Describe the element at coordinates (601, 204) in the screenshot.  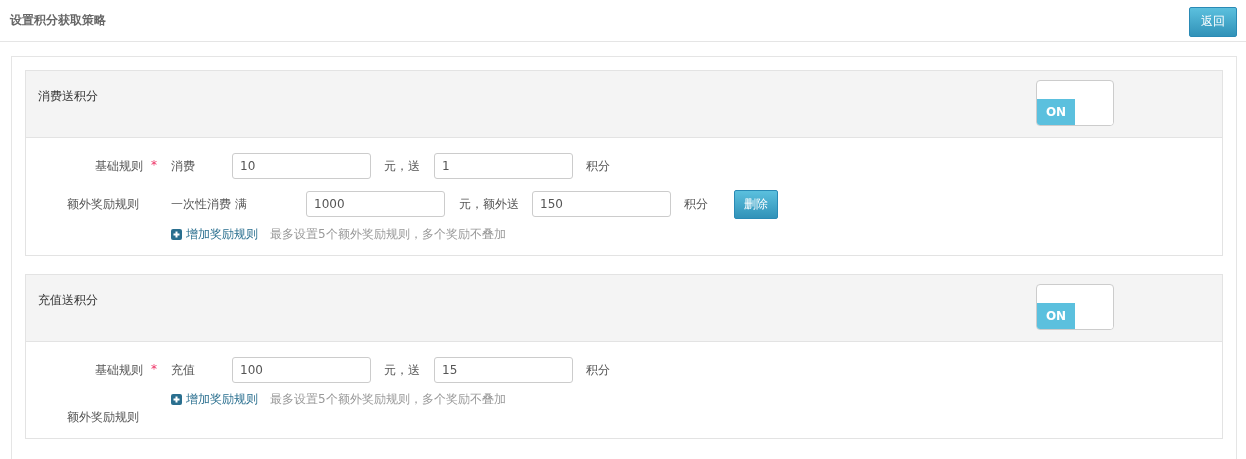
I see `points-field: 150` at that location.